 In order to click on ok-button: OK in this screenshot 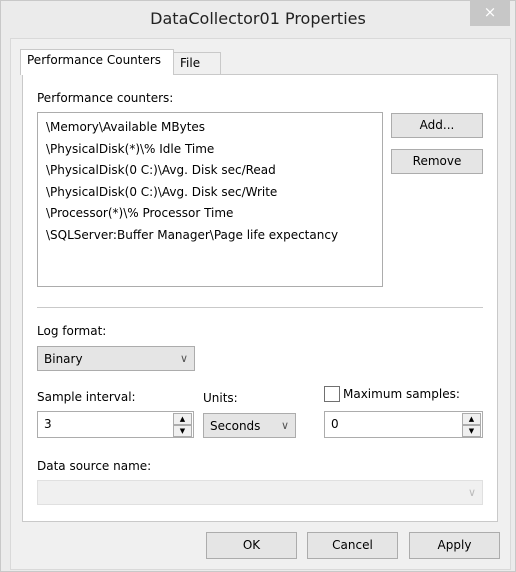, I will do `click(251, 545)`.